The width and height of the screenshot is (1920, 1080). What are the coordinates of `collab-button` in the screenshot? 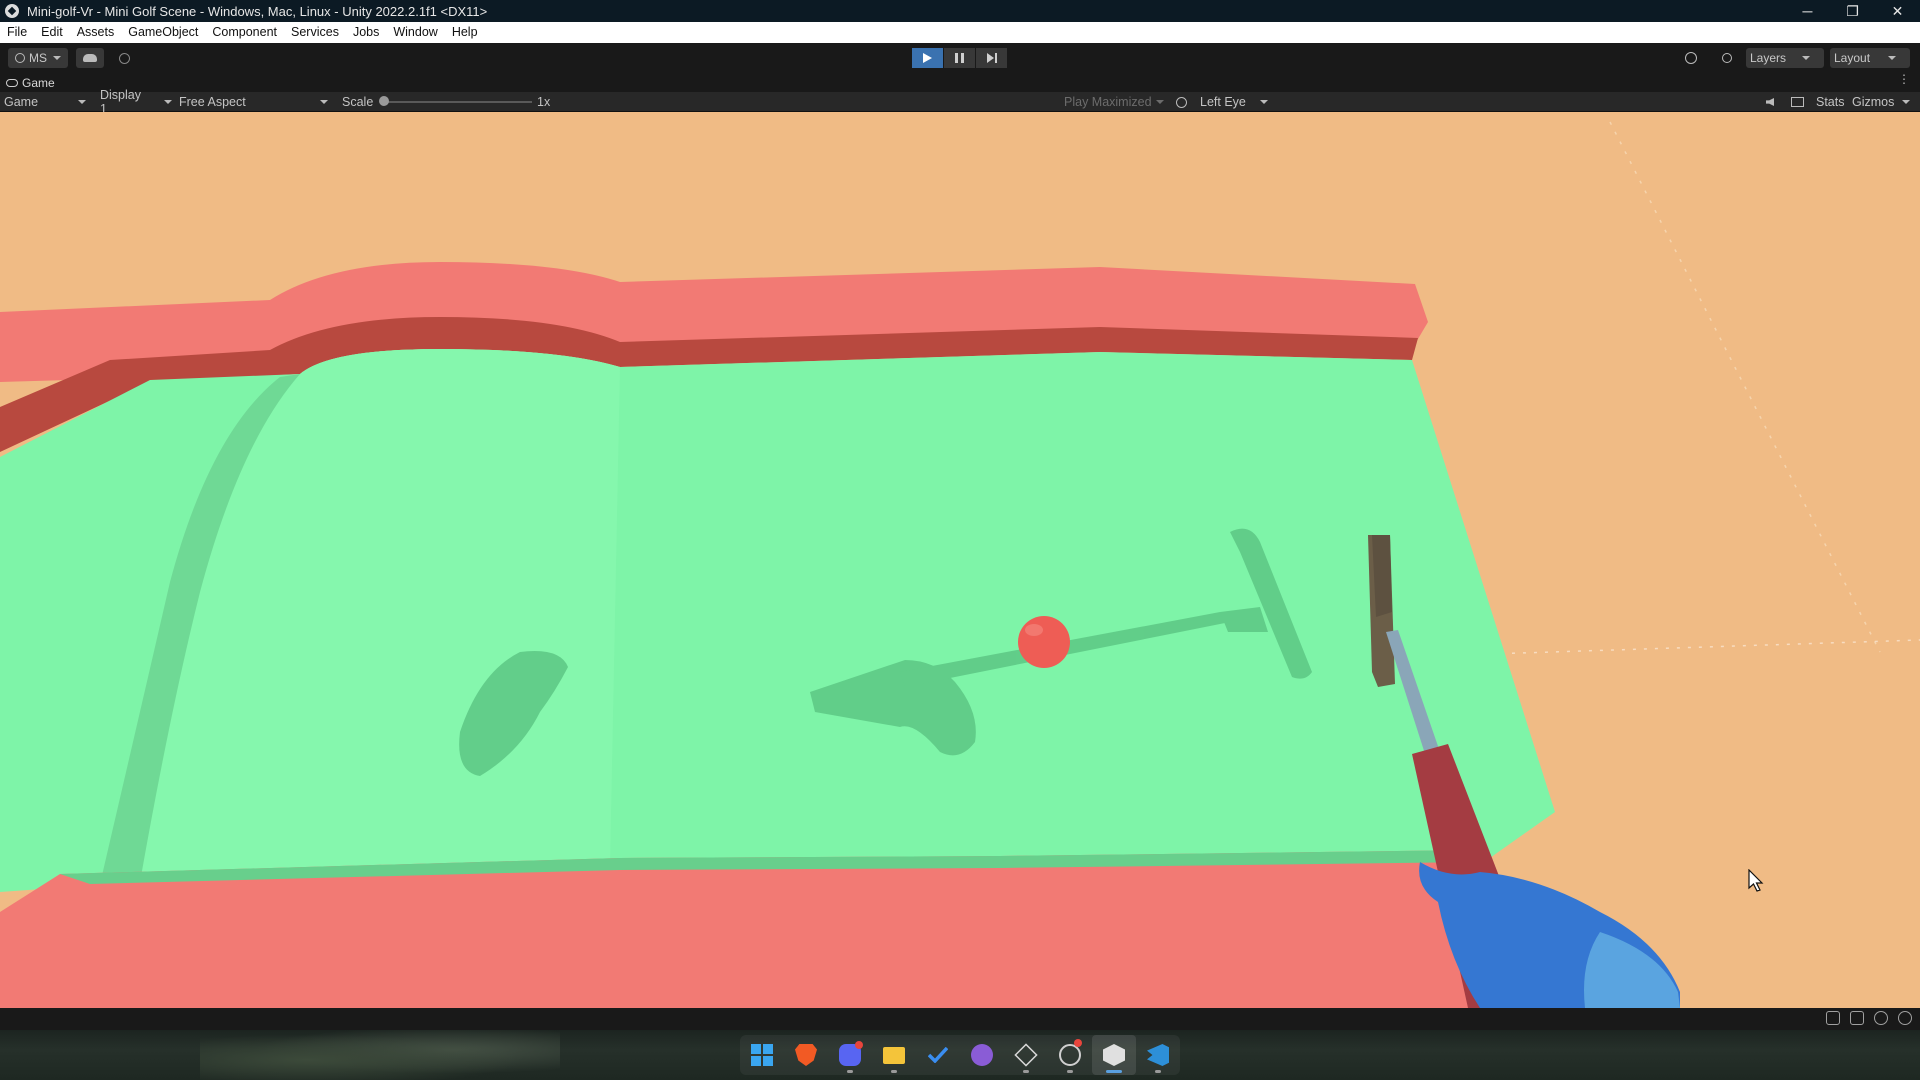 It's located at (124, 58).